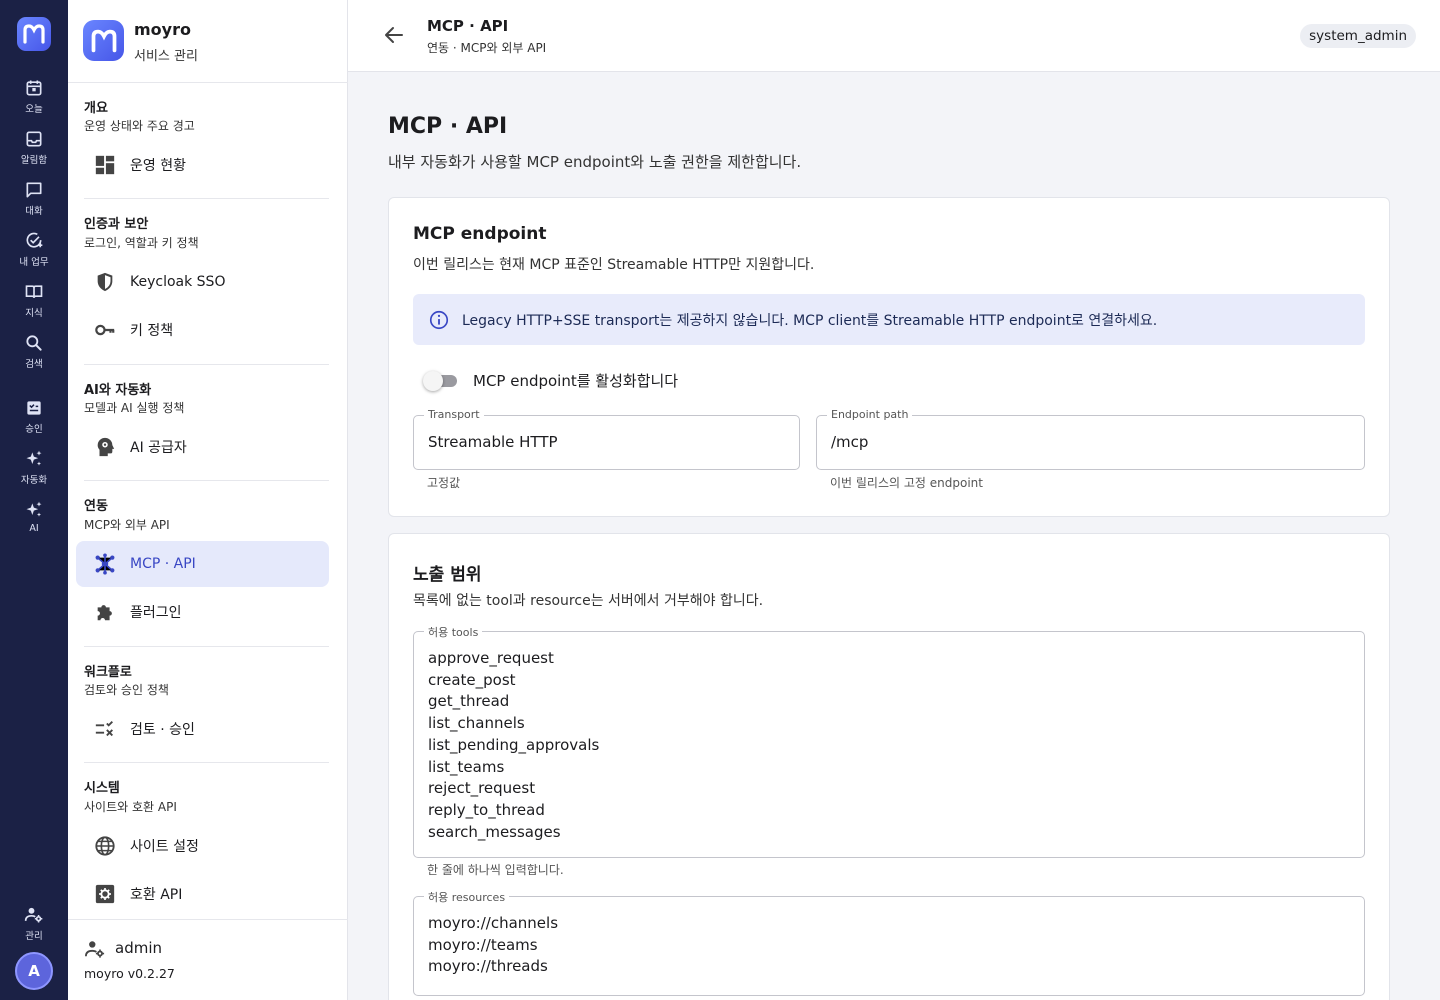 The width and height of the screenshot is (1440, 1000). Describe the element at coordinates (469, 701) in the screenshot. I see `textarea-line: get_thread` at that location.